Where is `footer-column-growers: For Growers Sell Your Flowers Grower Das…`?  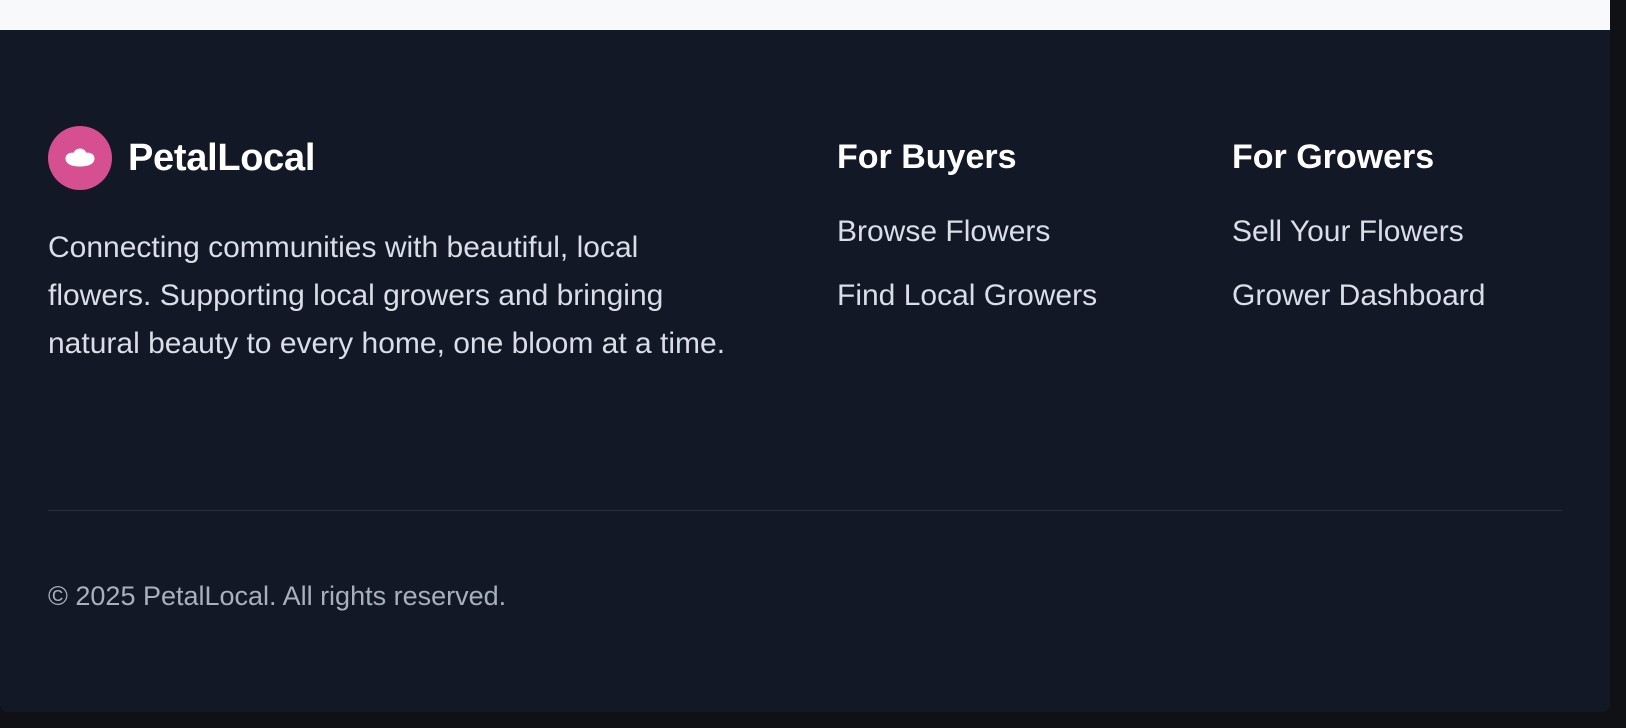
footer-column-growers: For Growers Sell Your Flowers Grower Das… is located at coordinates (1358, 228).